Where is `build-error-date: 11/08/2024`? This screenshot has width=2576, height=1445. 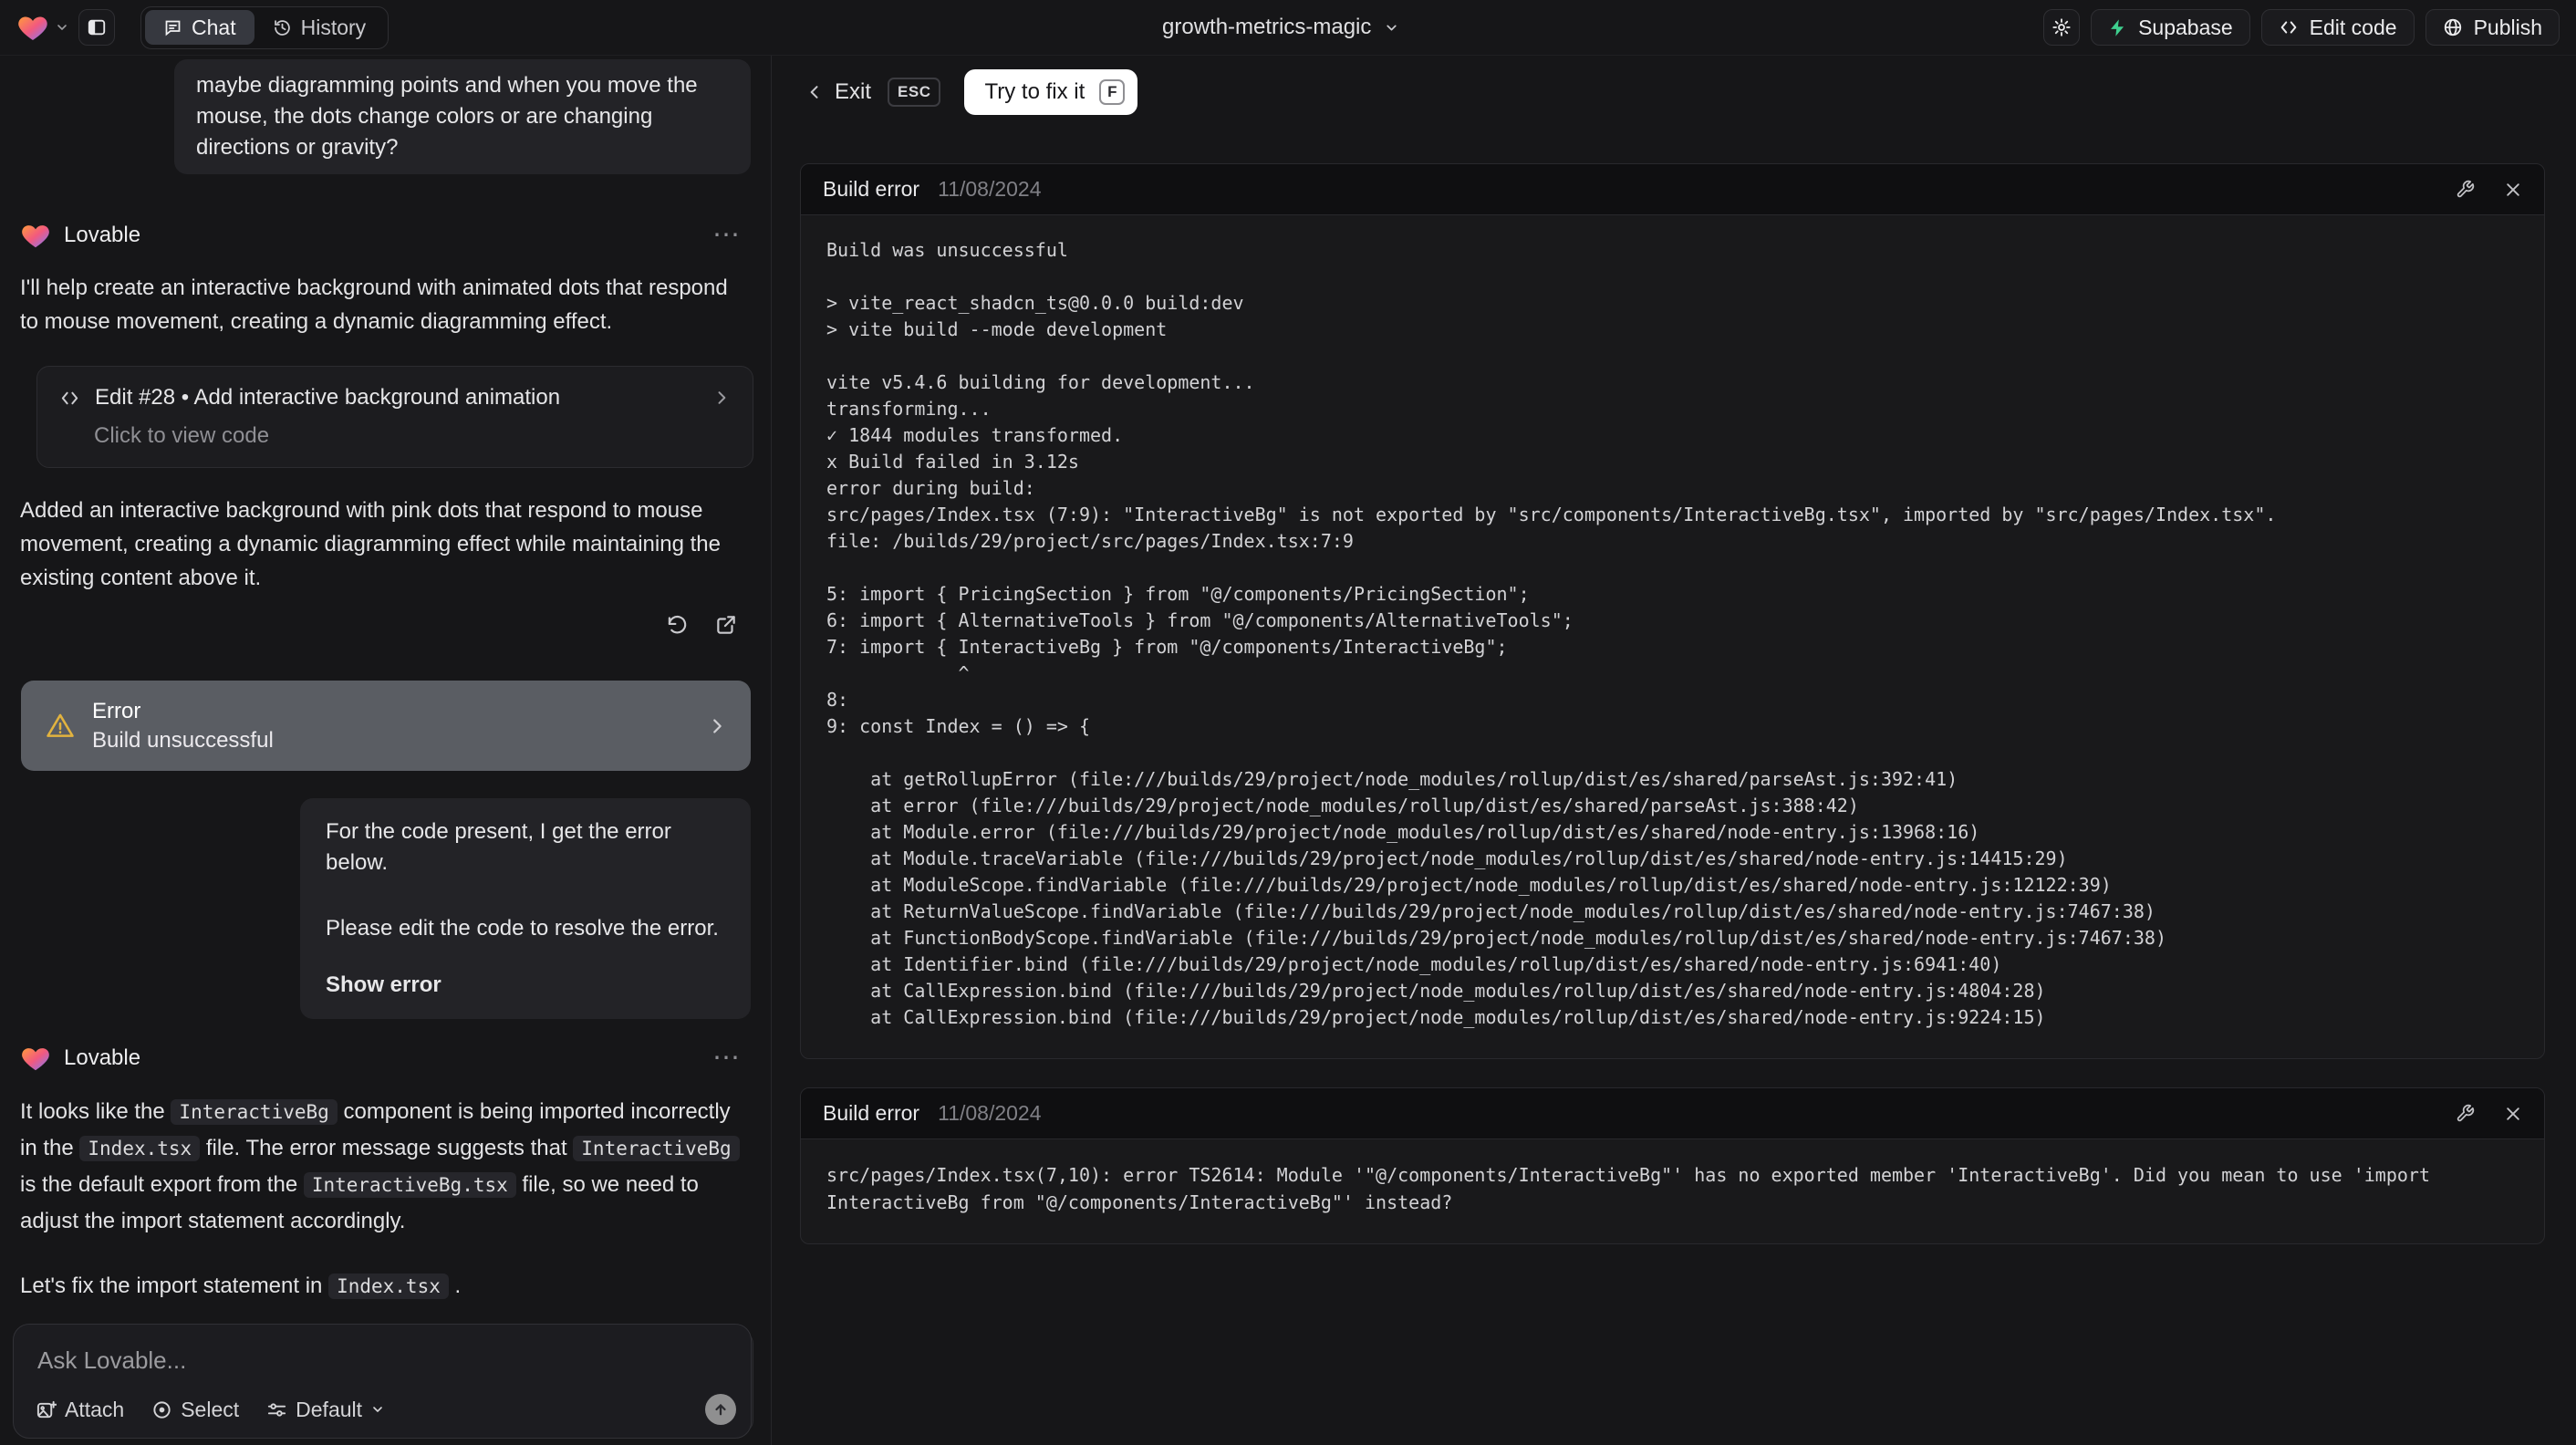 build-error-date: 11/08/2024 is located at coordinates (990, 189).